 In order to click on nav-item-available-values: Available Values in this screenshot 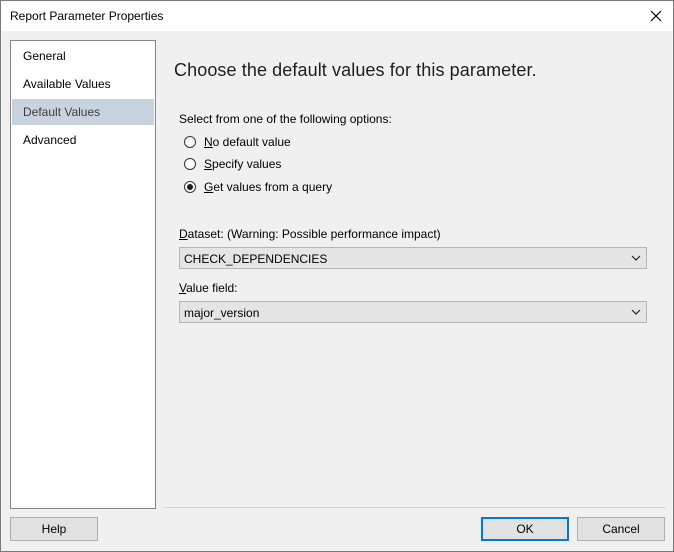, I will do `click(83, 84)`.